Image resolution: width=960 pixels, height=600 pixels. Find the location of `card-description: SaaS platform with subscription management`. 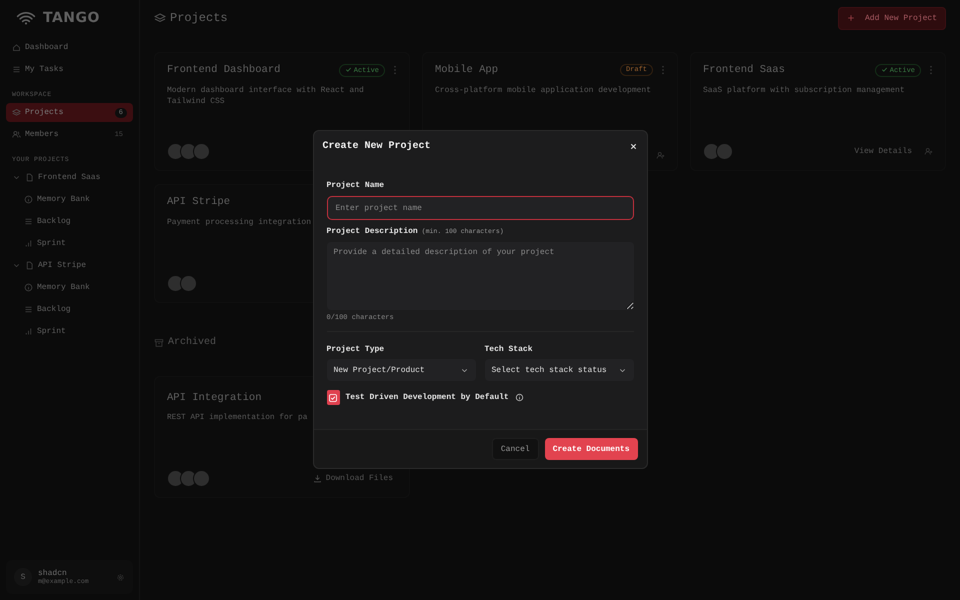

card-description: SaaS platform with subscription management is located at coordinates (804, 90).